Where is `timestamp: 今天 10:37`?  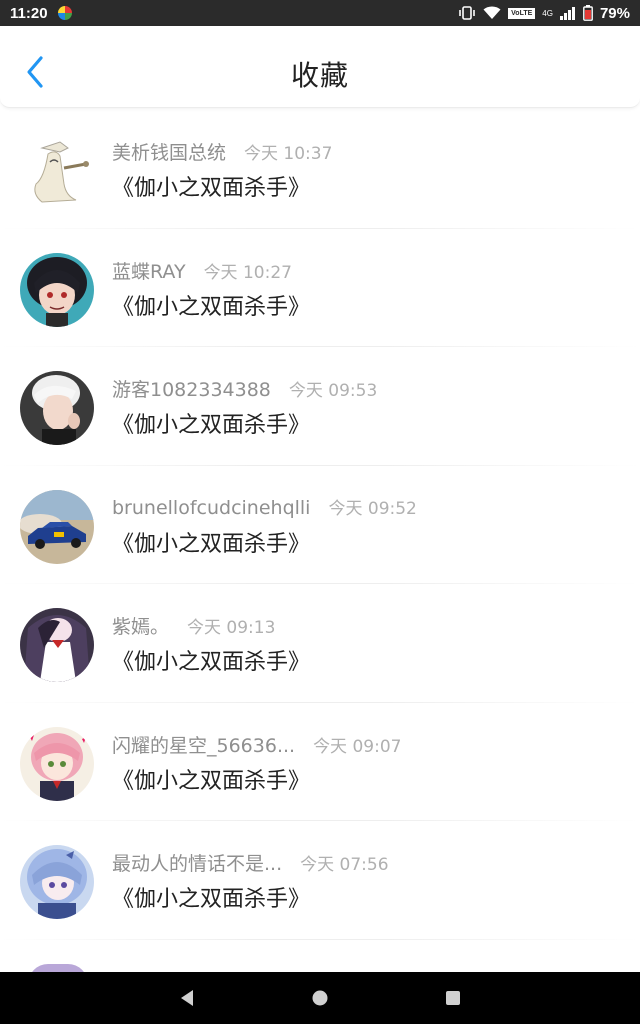 timestamp: 今天 10:37 is located at coordinates (288, 154).